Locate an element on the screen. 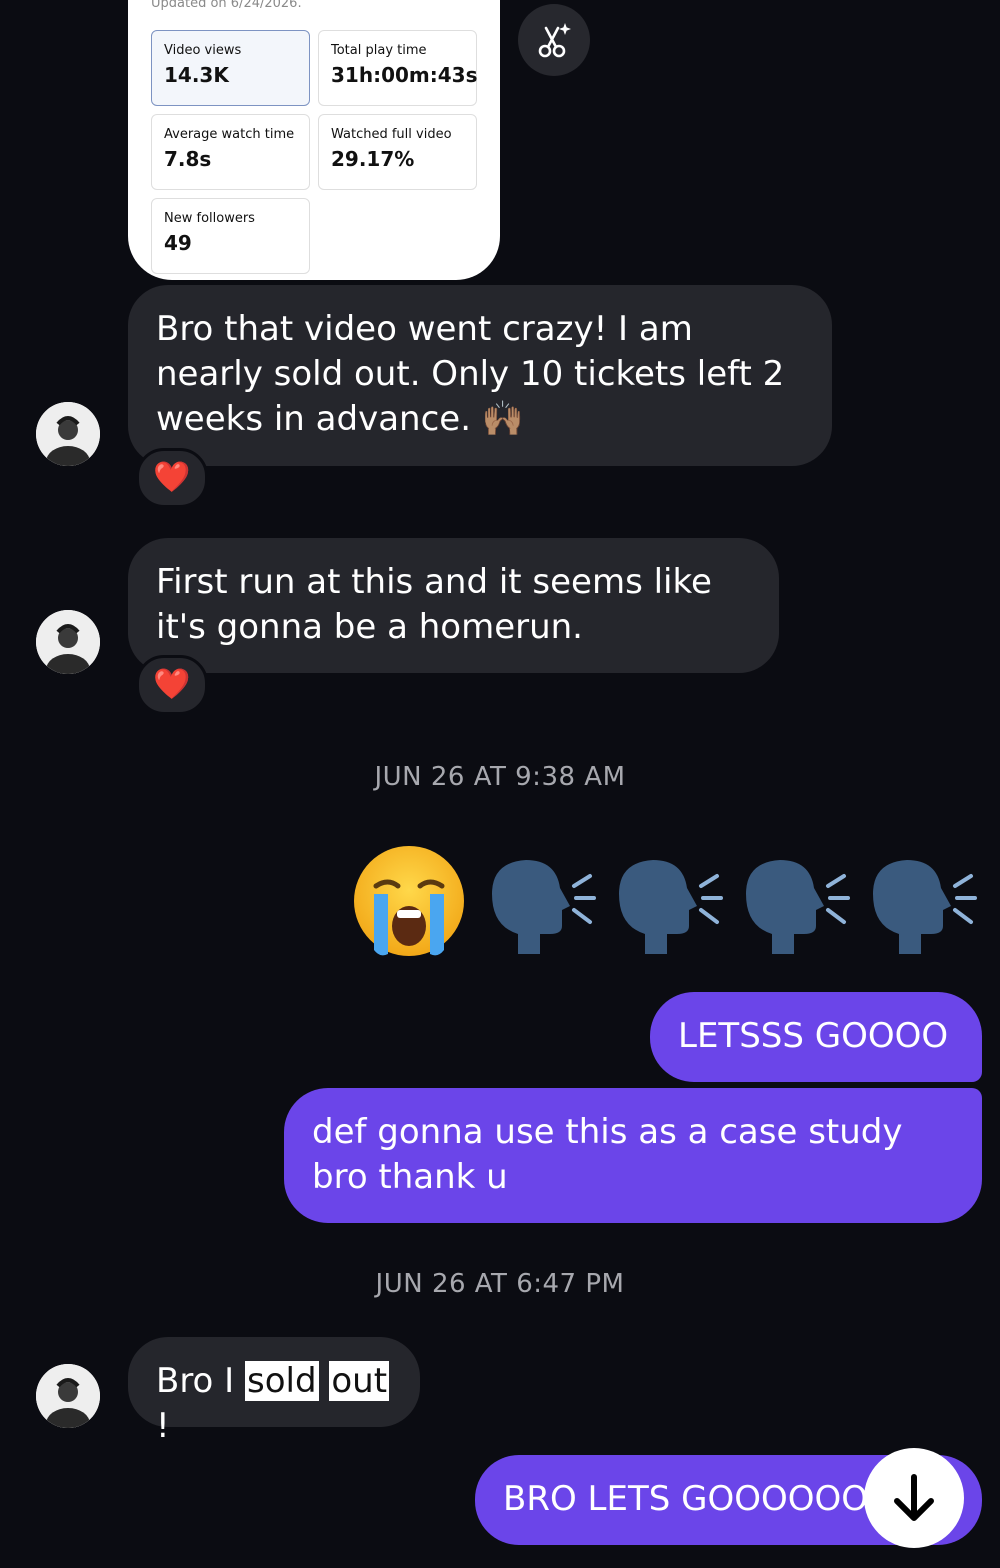 The image size is (1000, 1568). card-updated-text: Updated on 6/24/2026. is located at coordinates (226, 5).